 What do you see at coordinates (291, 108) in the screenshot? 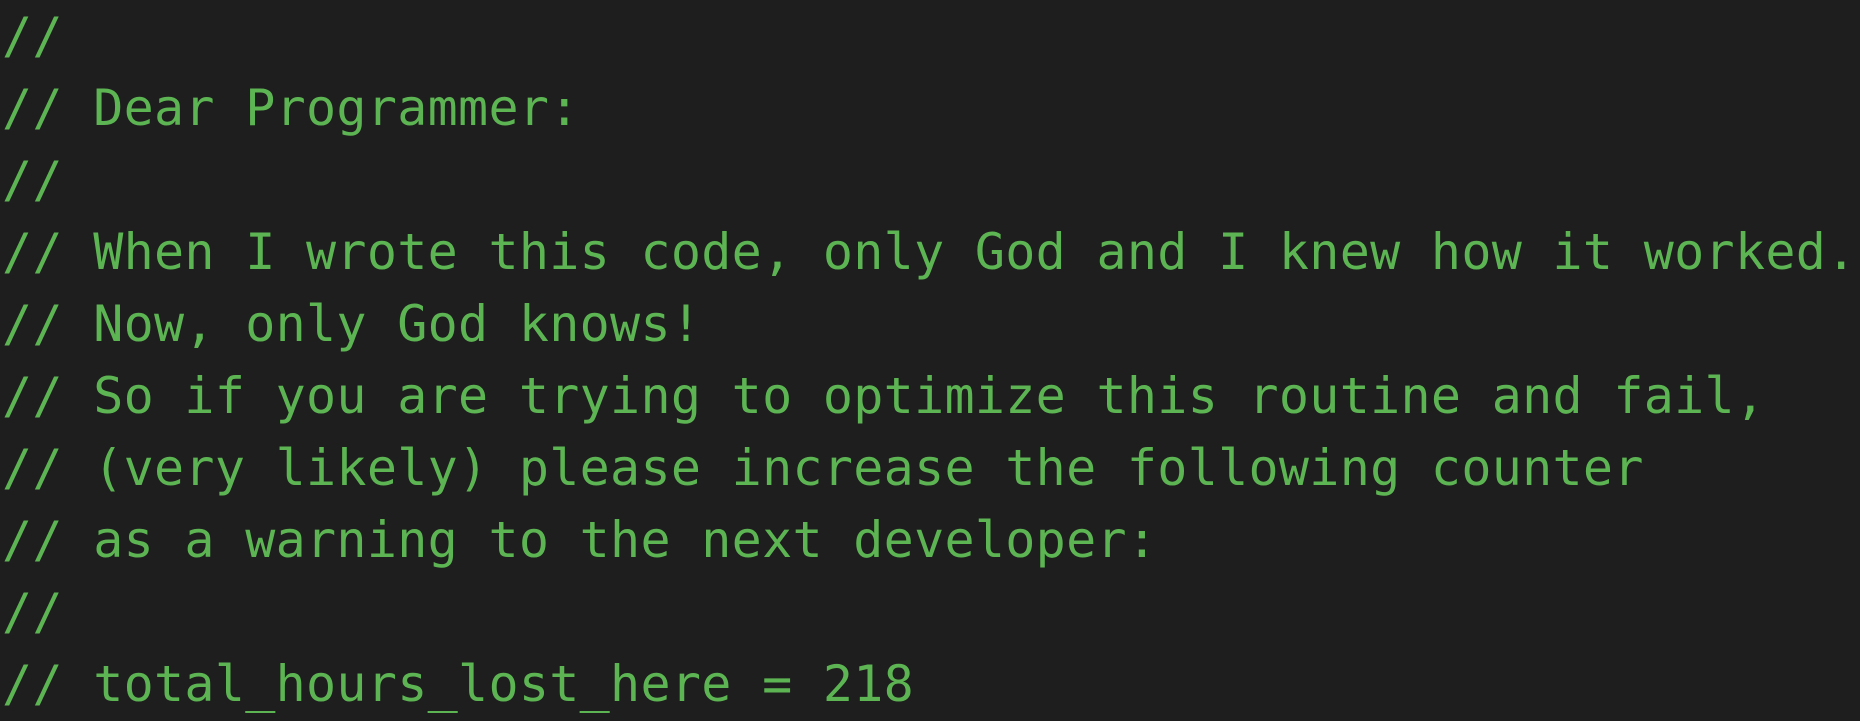
I see `code-line-comment: // Dear Programmer:` at bounding box center [291, 108].